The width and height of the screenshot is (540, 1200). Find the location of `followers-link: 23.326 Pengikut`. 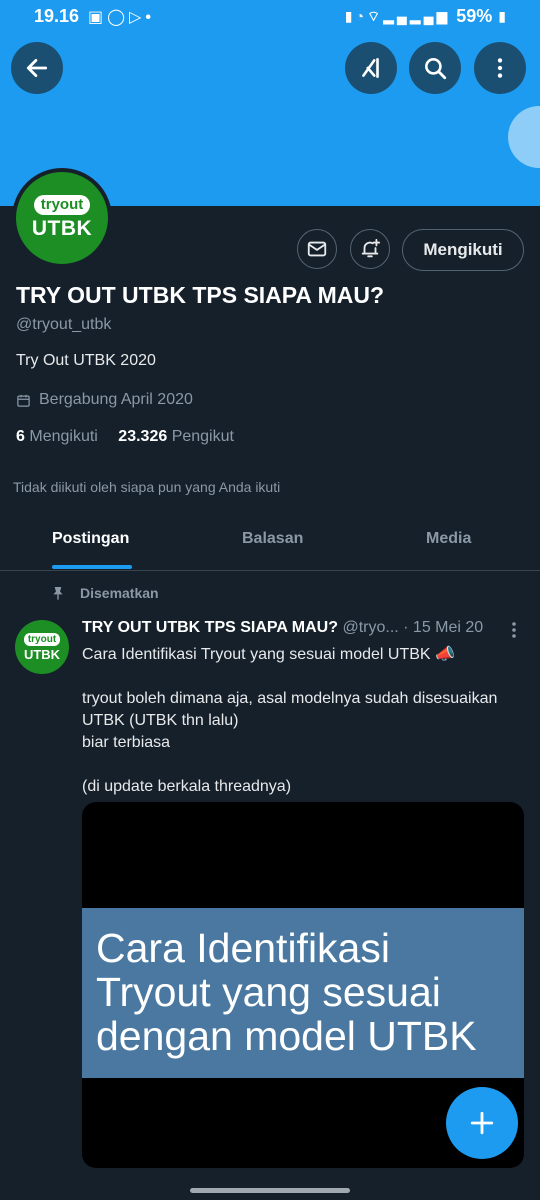

followers-link: 23.326 Pengikut is located at coordinates (176, 436).